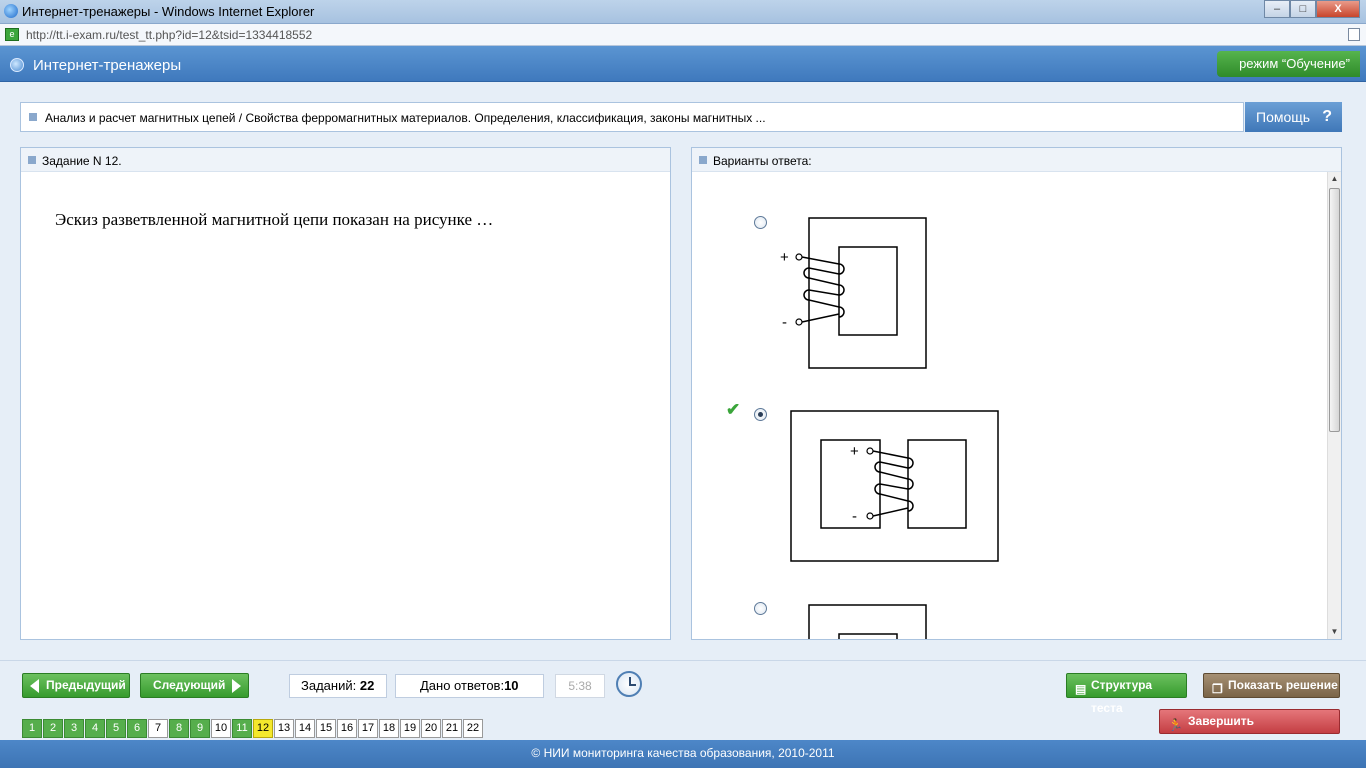  I want to click on show-solution-button: ❐ Показать решение, so click(1271, 685).